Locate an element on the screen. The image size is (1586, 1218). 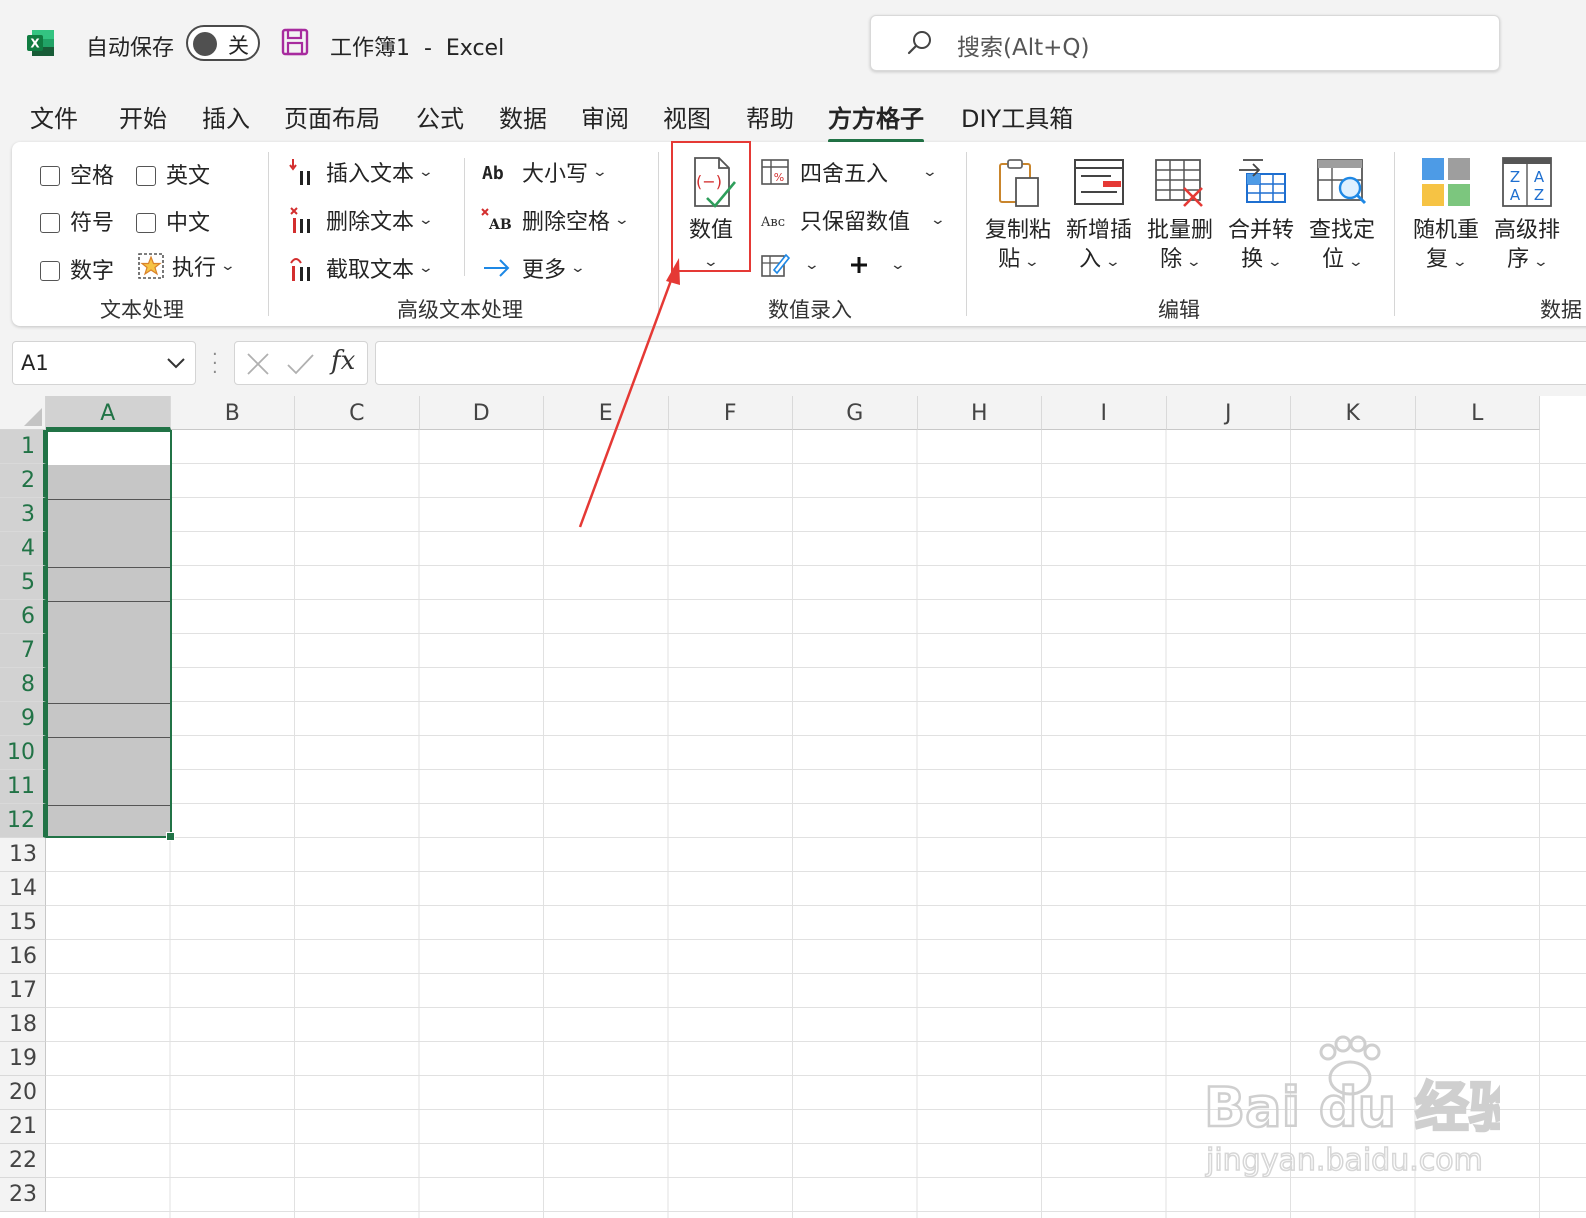
row-header-13: 13 is located at coordinates (23, 855).